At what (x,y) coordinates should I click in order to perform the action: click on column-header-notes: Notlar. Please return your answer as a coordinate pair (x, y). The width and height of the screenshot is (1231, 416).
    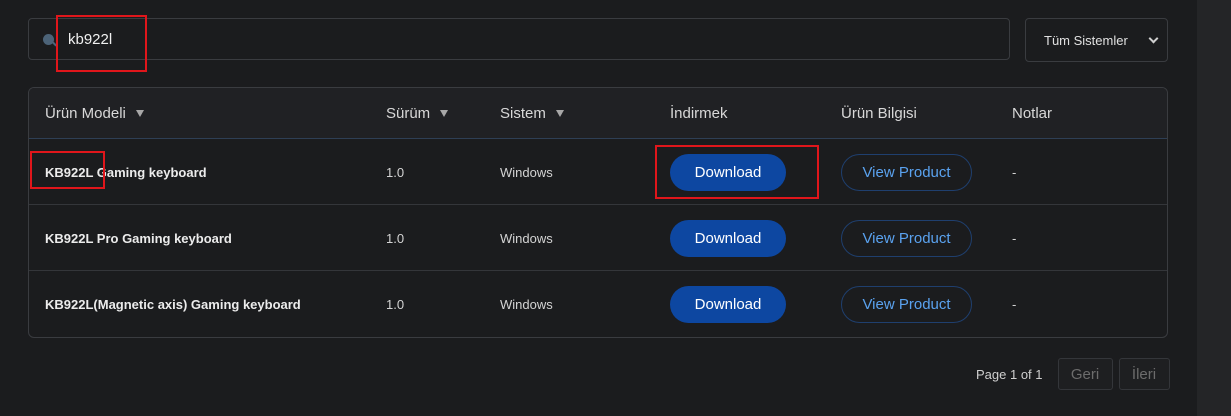
    Looking at the image, I should click on (1032, 113).